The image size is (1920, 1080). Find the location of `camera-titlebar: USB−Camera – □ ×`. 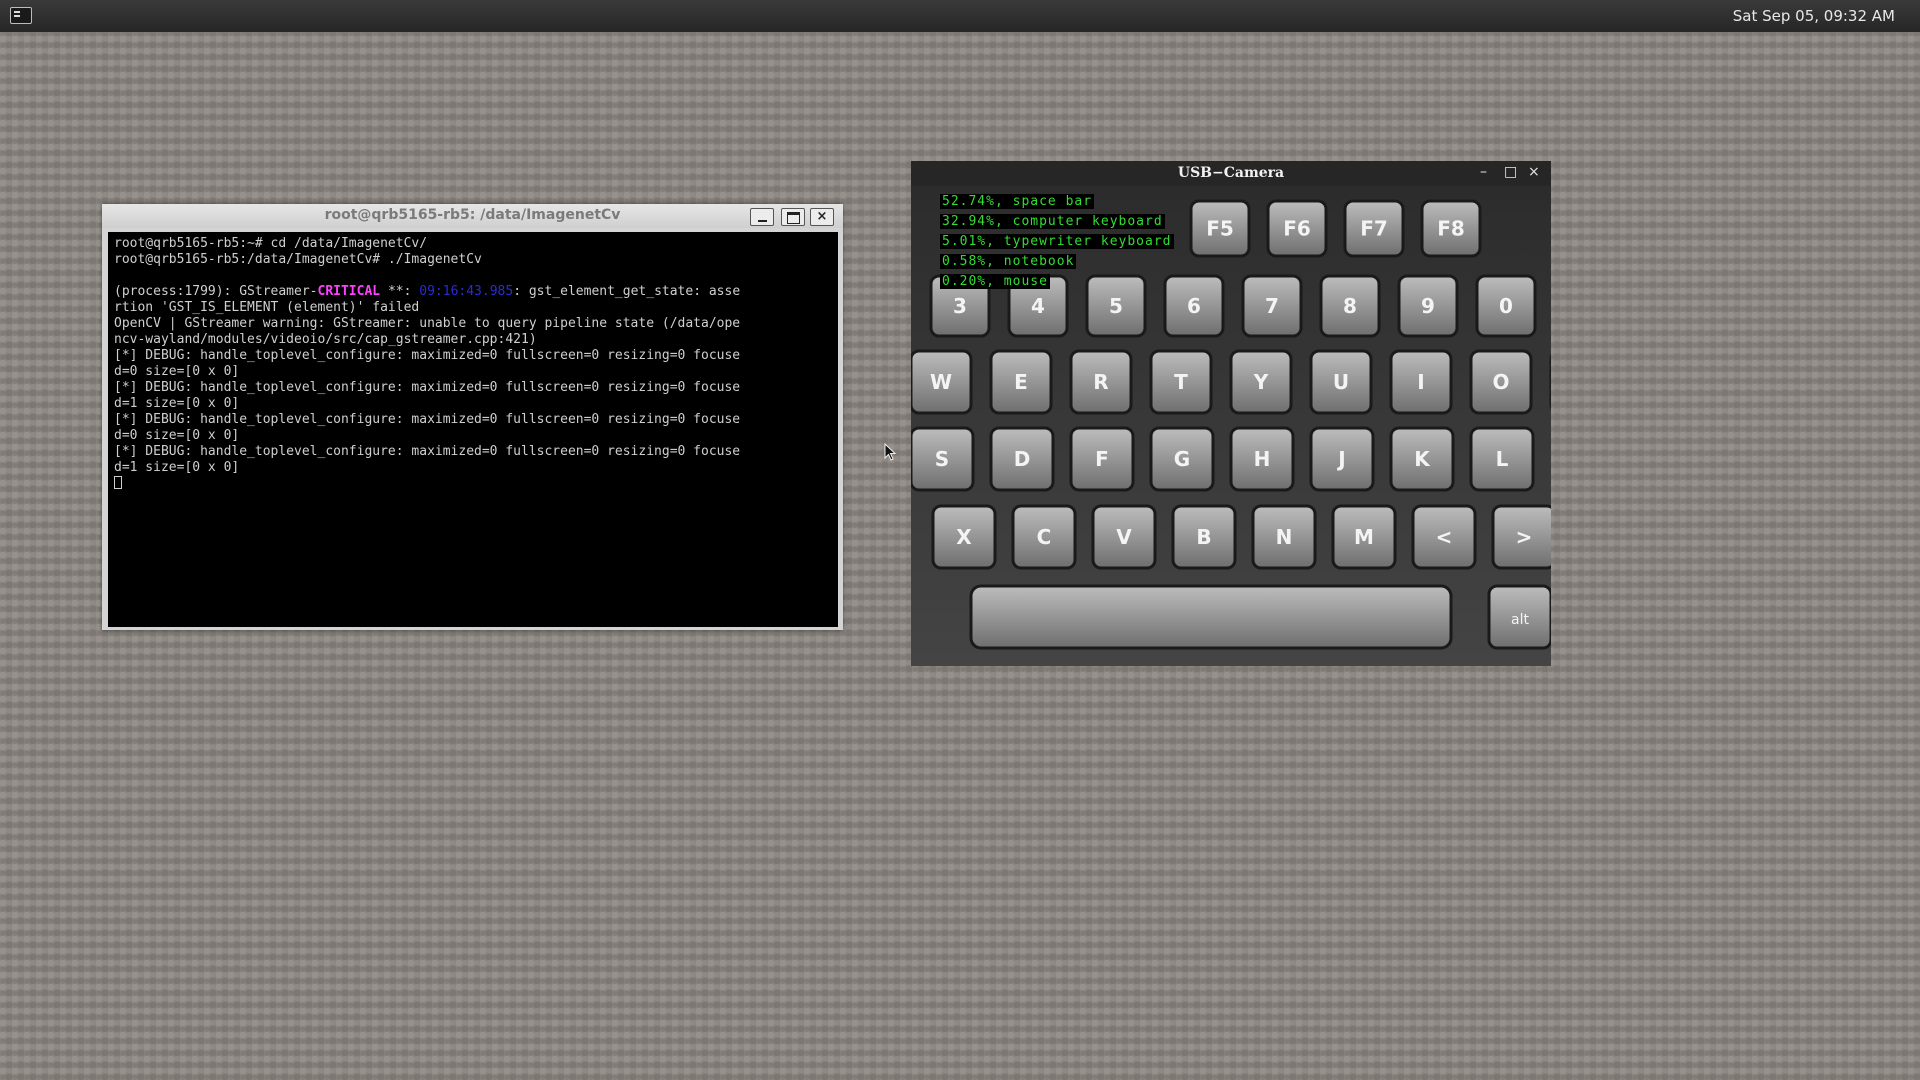

camera-titlebar: USB−Camera – □ × is located at coordinates (1231, 173).